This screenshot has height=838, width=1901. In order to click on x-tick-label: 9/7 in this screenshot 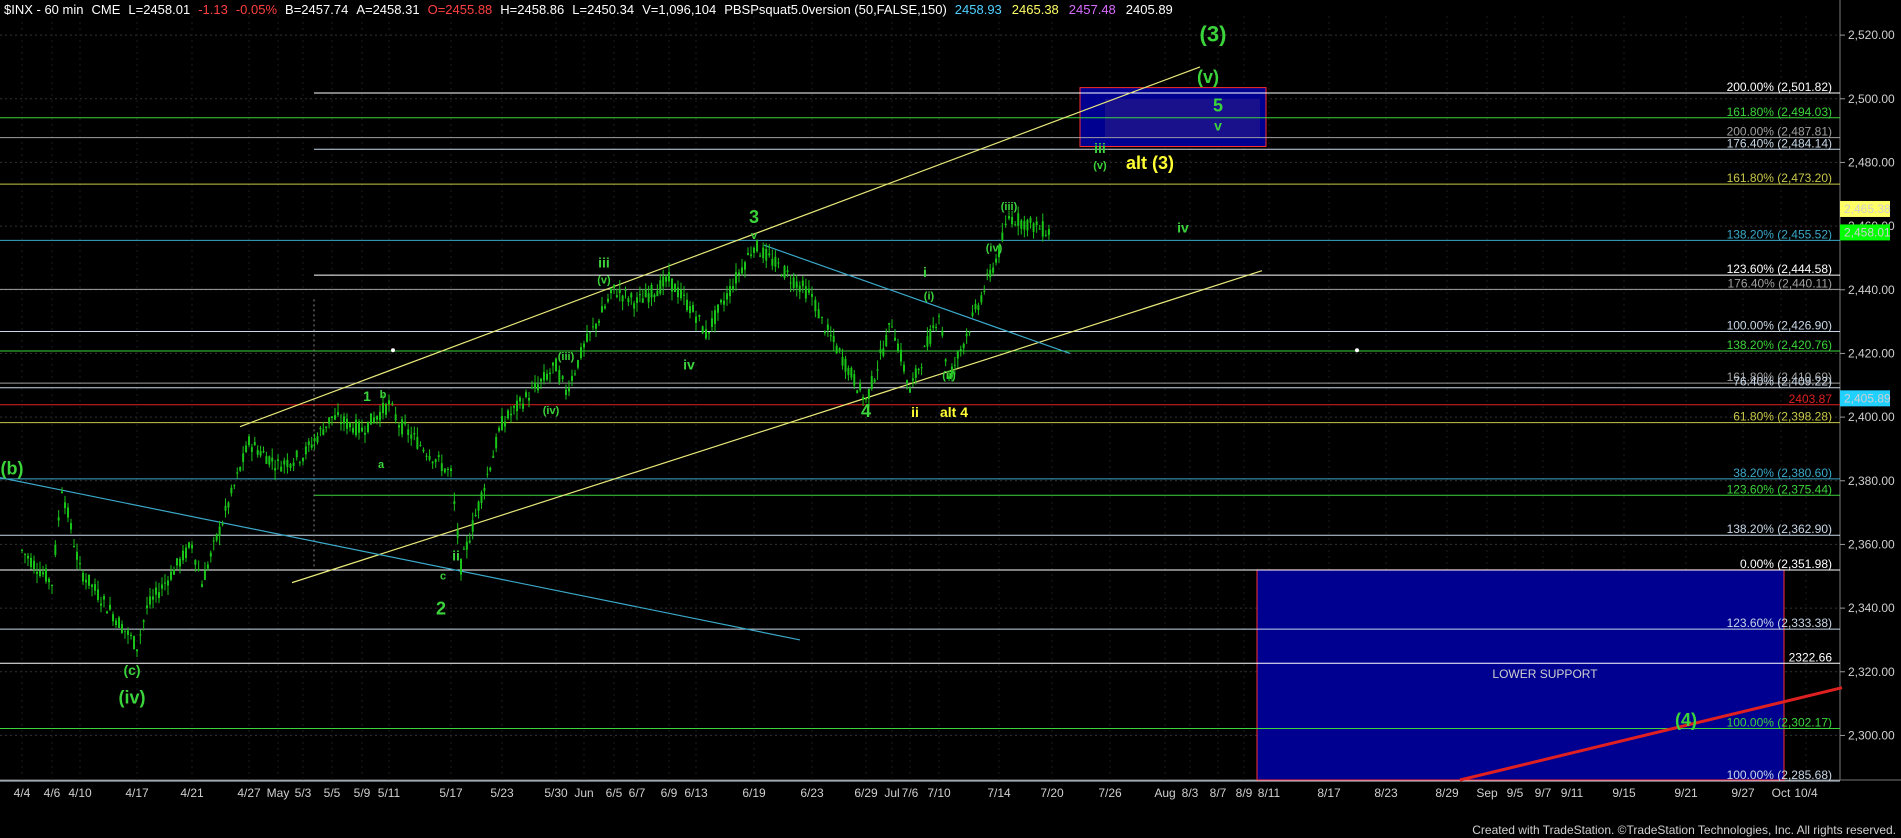, I will do `click(1543, 793)`.